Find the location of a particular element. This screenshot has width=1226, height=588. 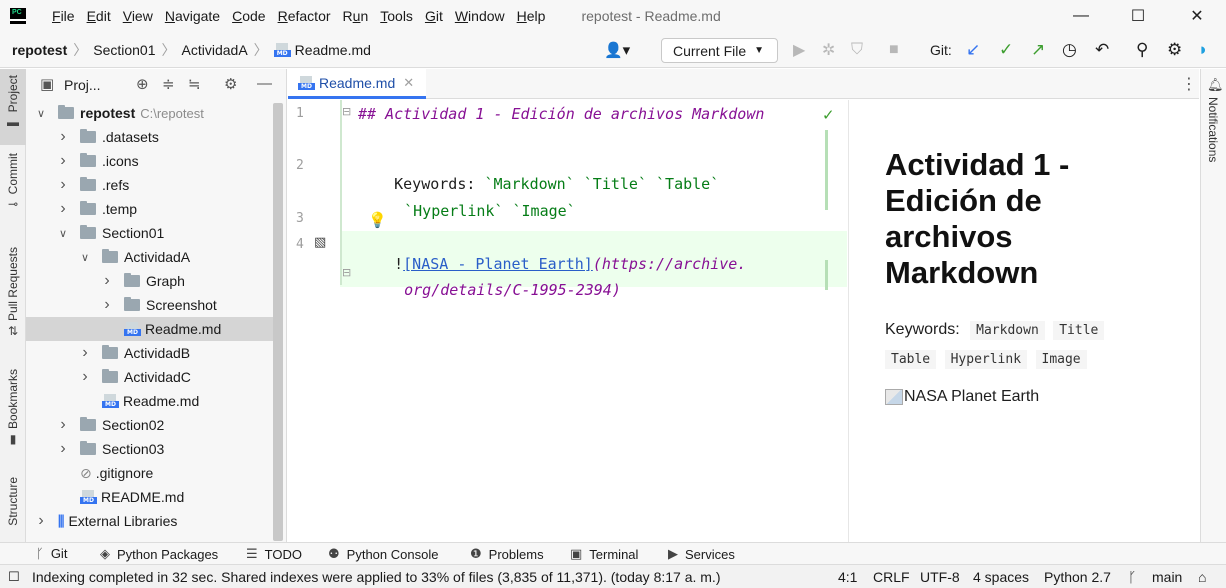

no-problems-check-icon: ✓ is located at coordinates (828, 115).